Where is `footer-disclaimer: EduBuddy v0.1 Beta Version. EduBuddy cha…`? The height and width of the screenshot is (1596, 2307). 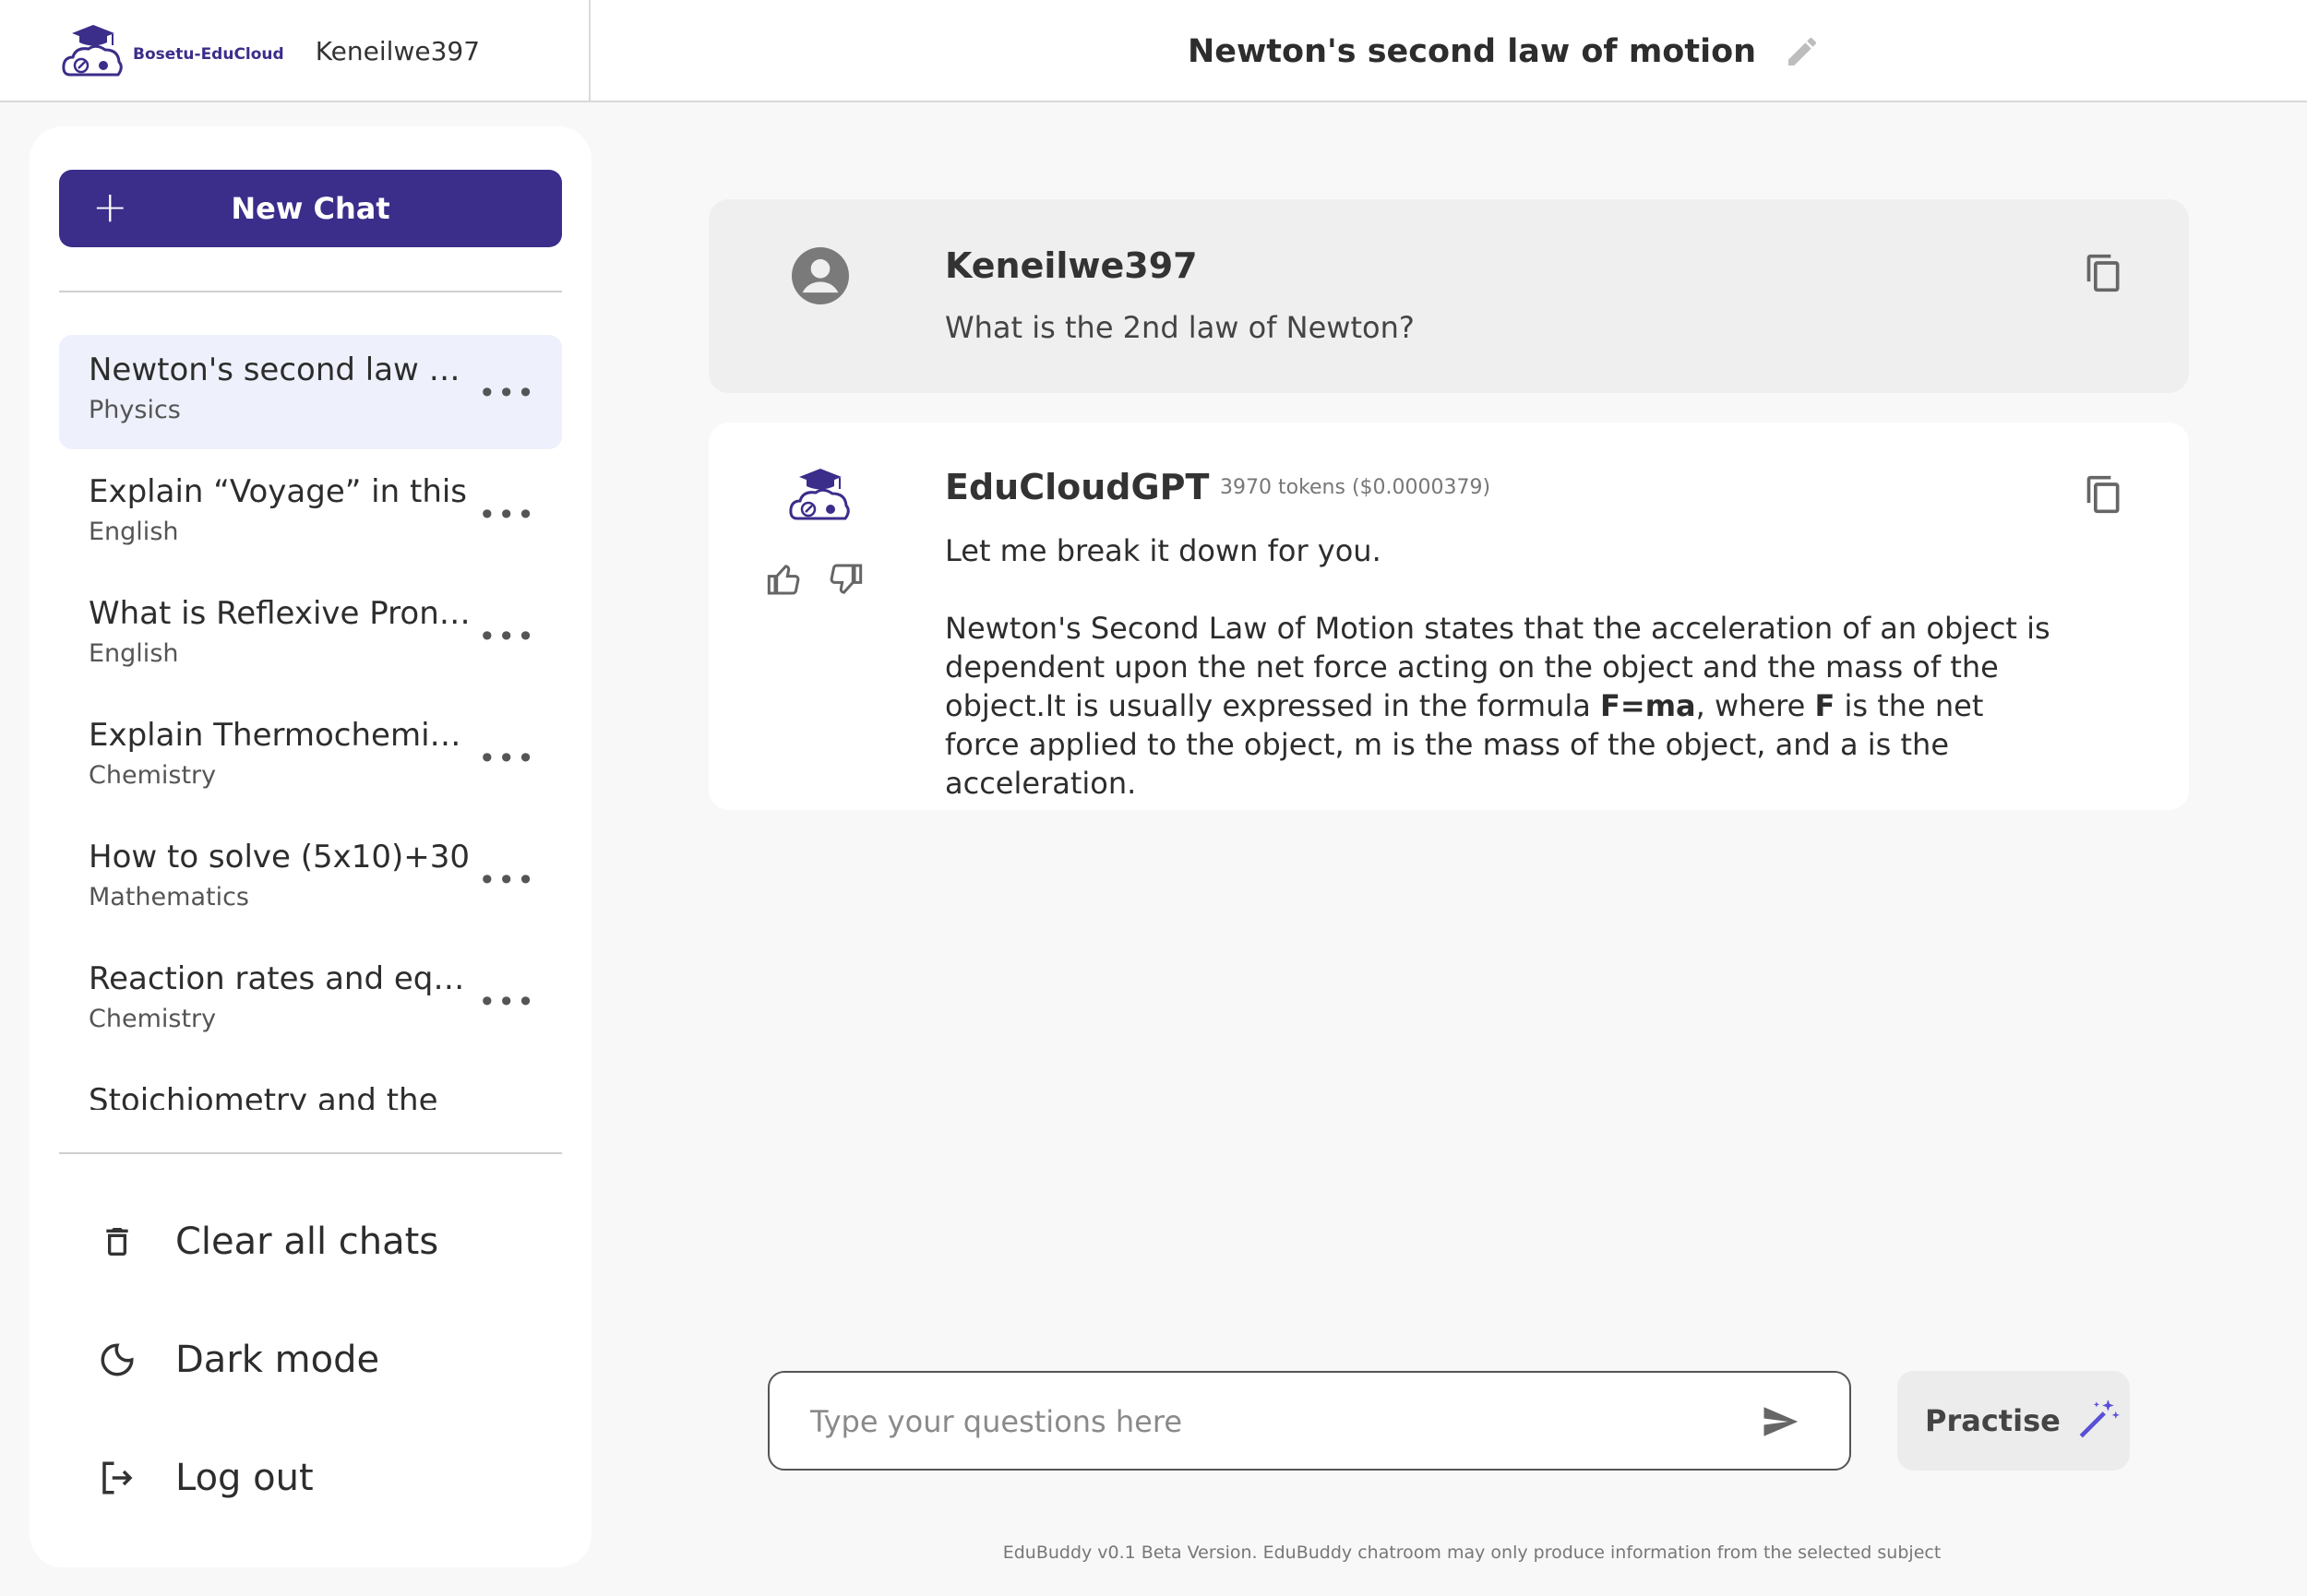
footer-disclaimer: EduBuddy v0.1 Beta Version. EduBuddy cha… is located at coordinates (1472, 1552).